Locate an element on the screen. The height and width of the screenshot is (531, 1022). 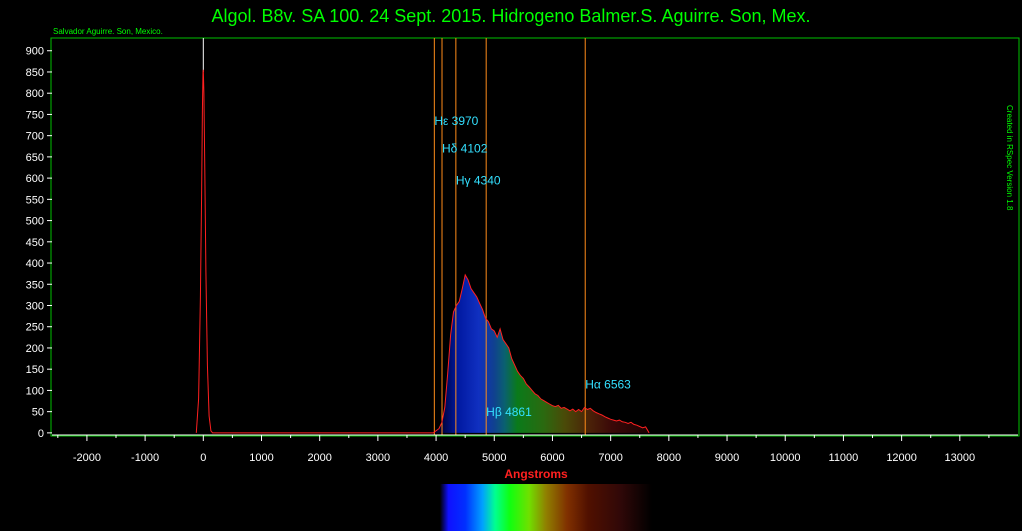
y-tick-label: 450 is located at coordinates (35, 243).